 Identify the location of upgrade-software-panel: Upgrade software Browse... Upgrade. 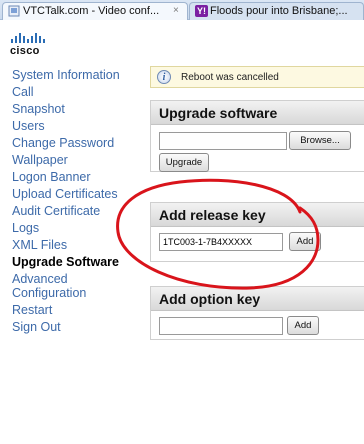
(257, 136).